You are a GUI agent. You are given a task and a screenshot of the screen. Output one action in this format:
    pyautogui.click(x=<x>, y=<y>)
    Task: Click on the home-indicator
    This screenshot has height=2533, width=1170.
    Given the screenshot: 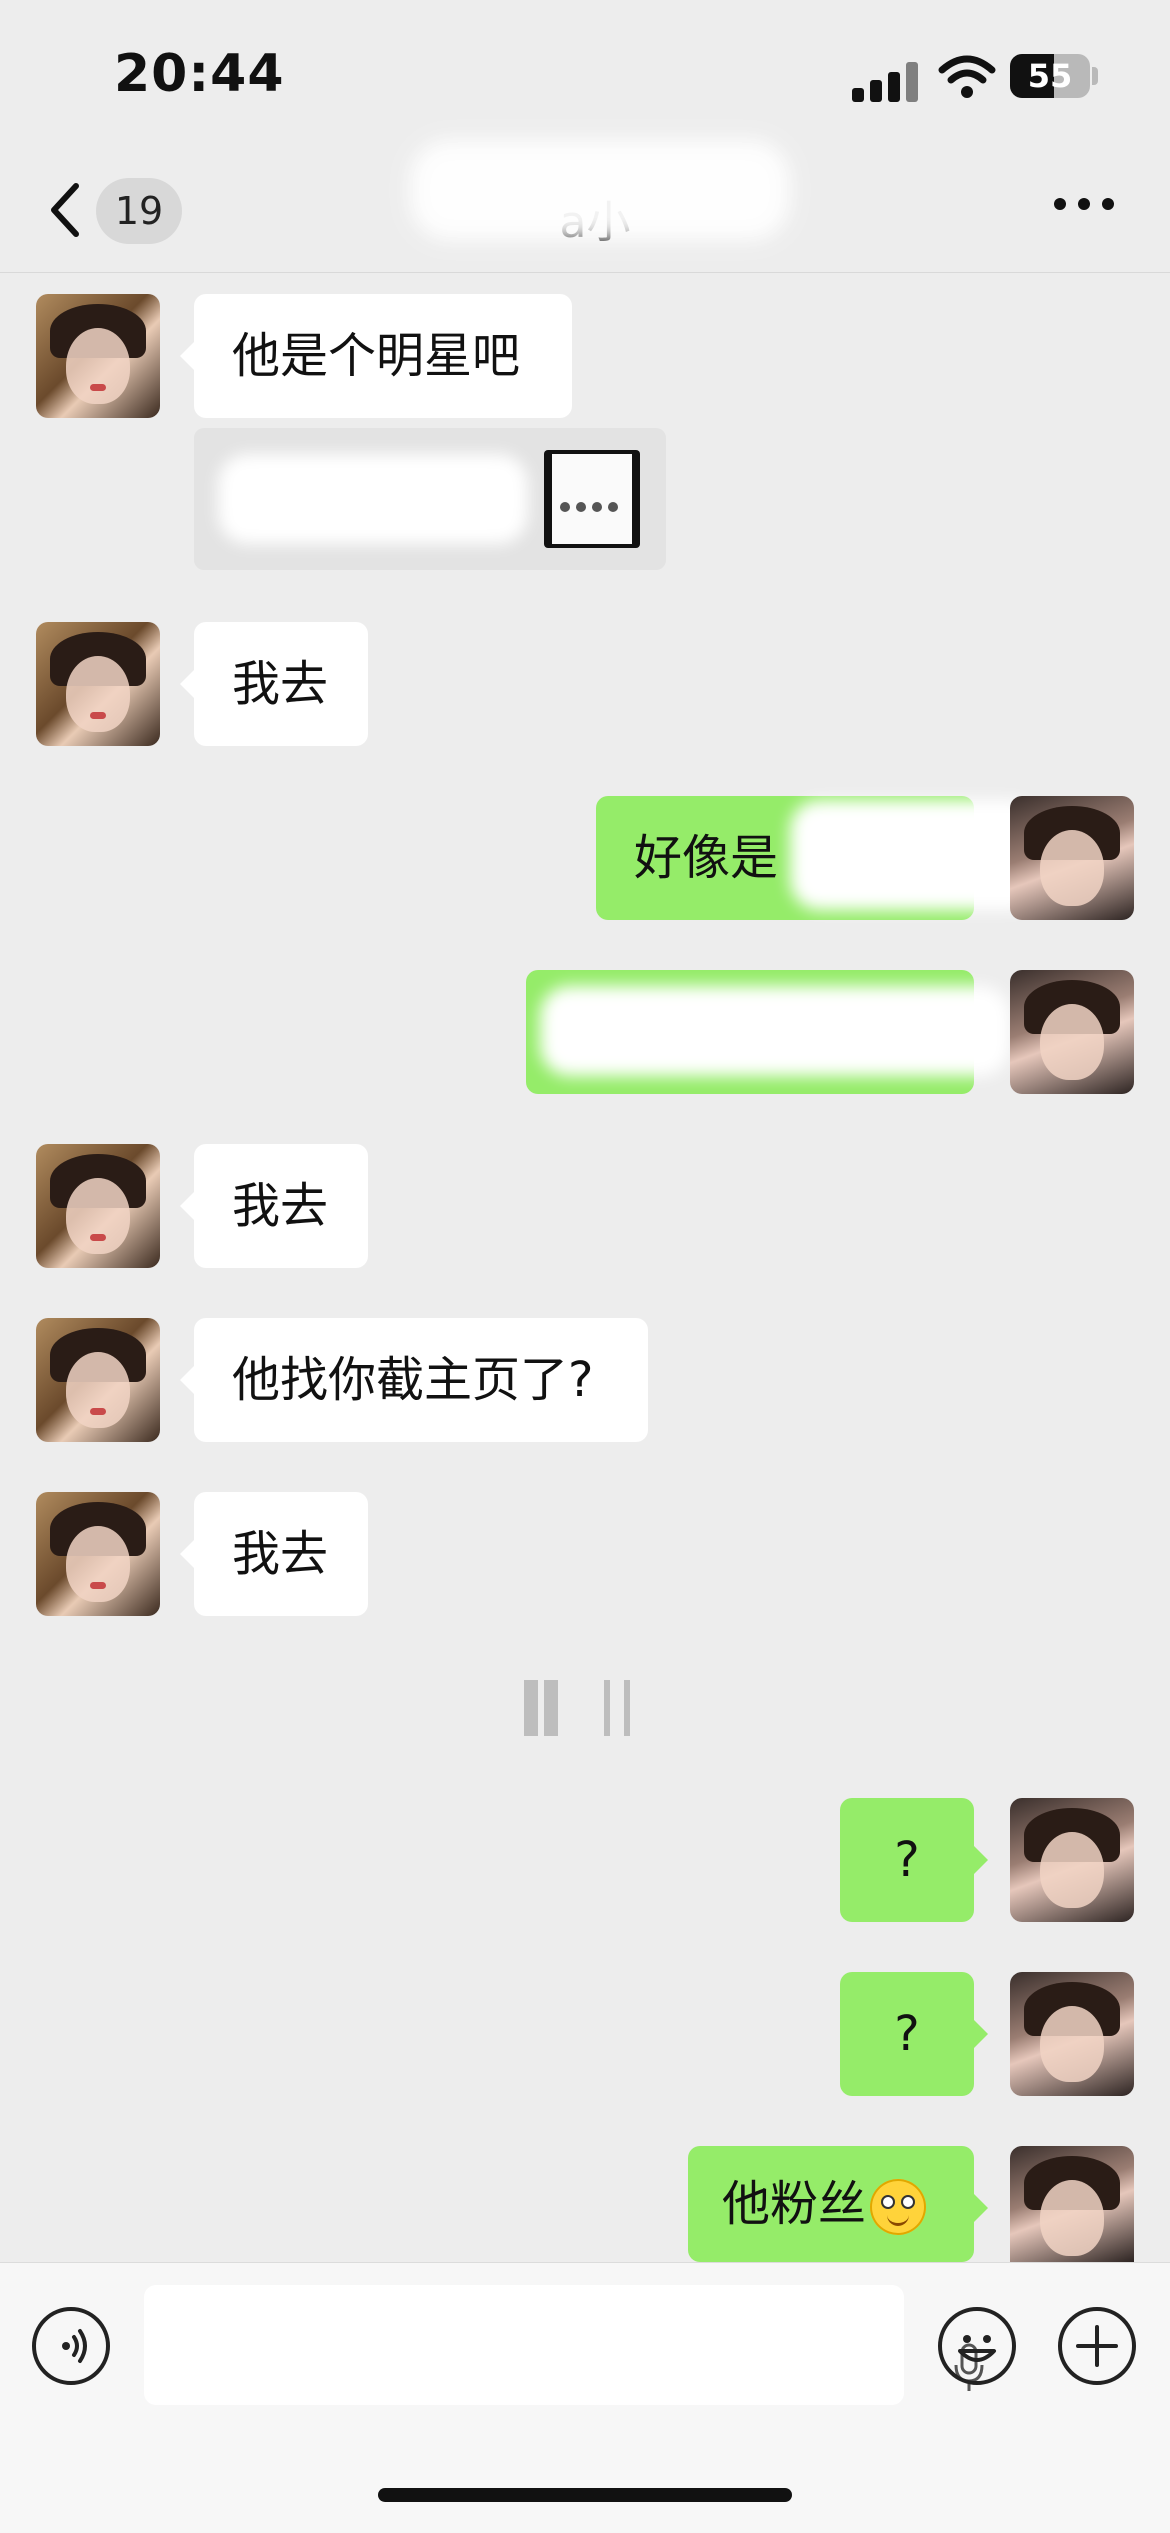 What is the action you would take?
    pyautogui.click(x=585, y=2495)
    